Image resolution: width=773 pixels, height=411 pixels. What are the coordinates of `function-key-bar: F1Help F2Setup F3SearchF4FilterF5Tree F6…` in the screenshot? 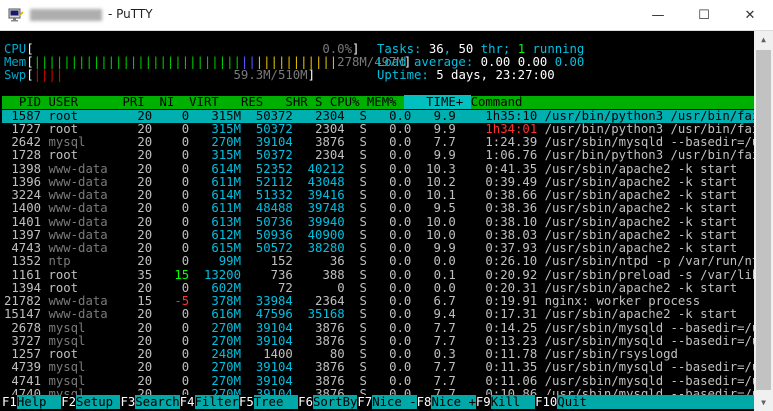 It's located at (378, 402).